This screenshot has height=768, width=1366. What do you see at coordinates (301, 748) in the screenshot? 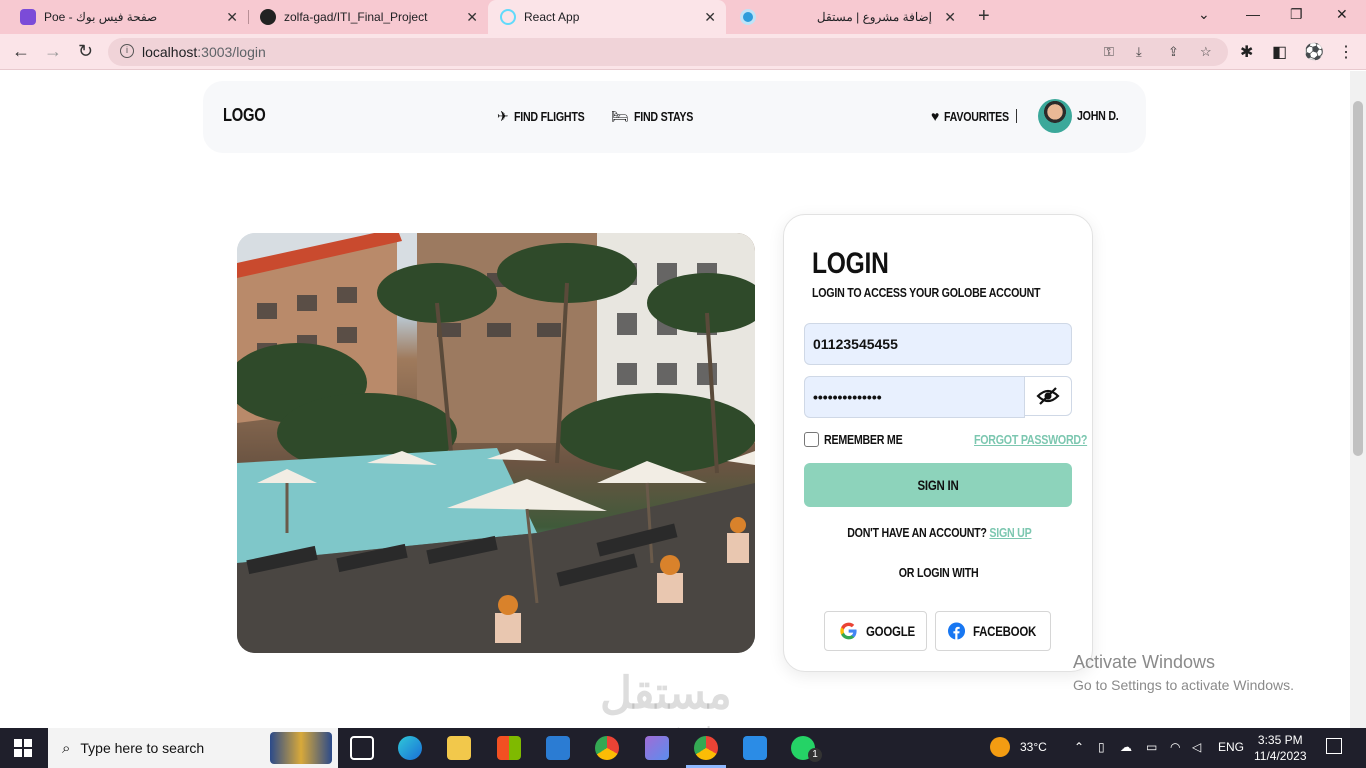
I see `search-highlight-pharaoh-icon` at bounding box center [301, 748].